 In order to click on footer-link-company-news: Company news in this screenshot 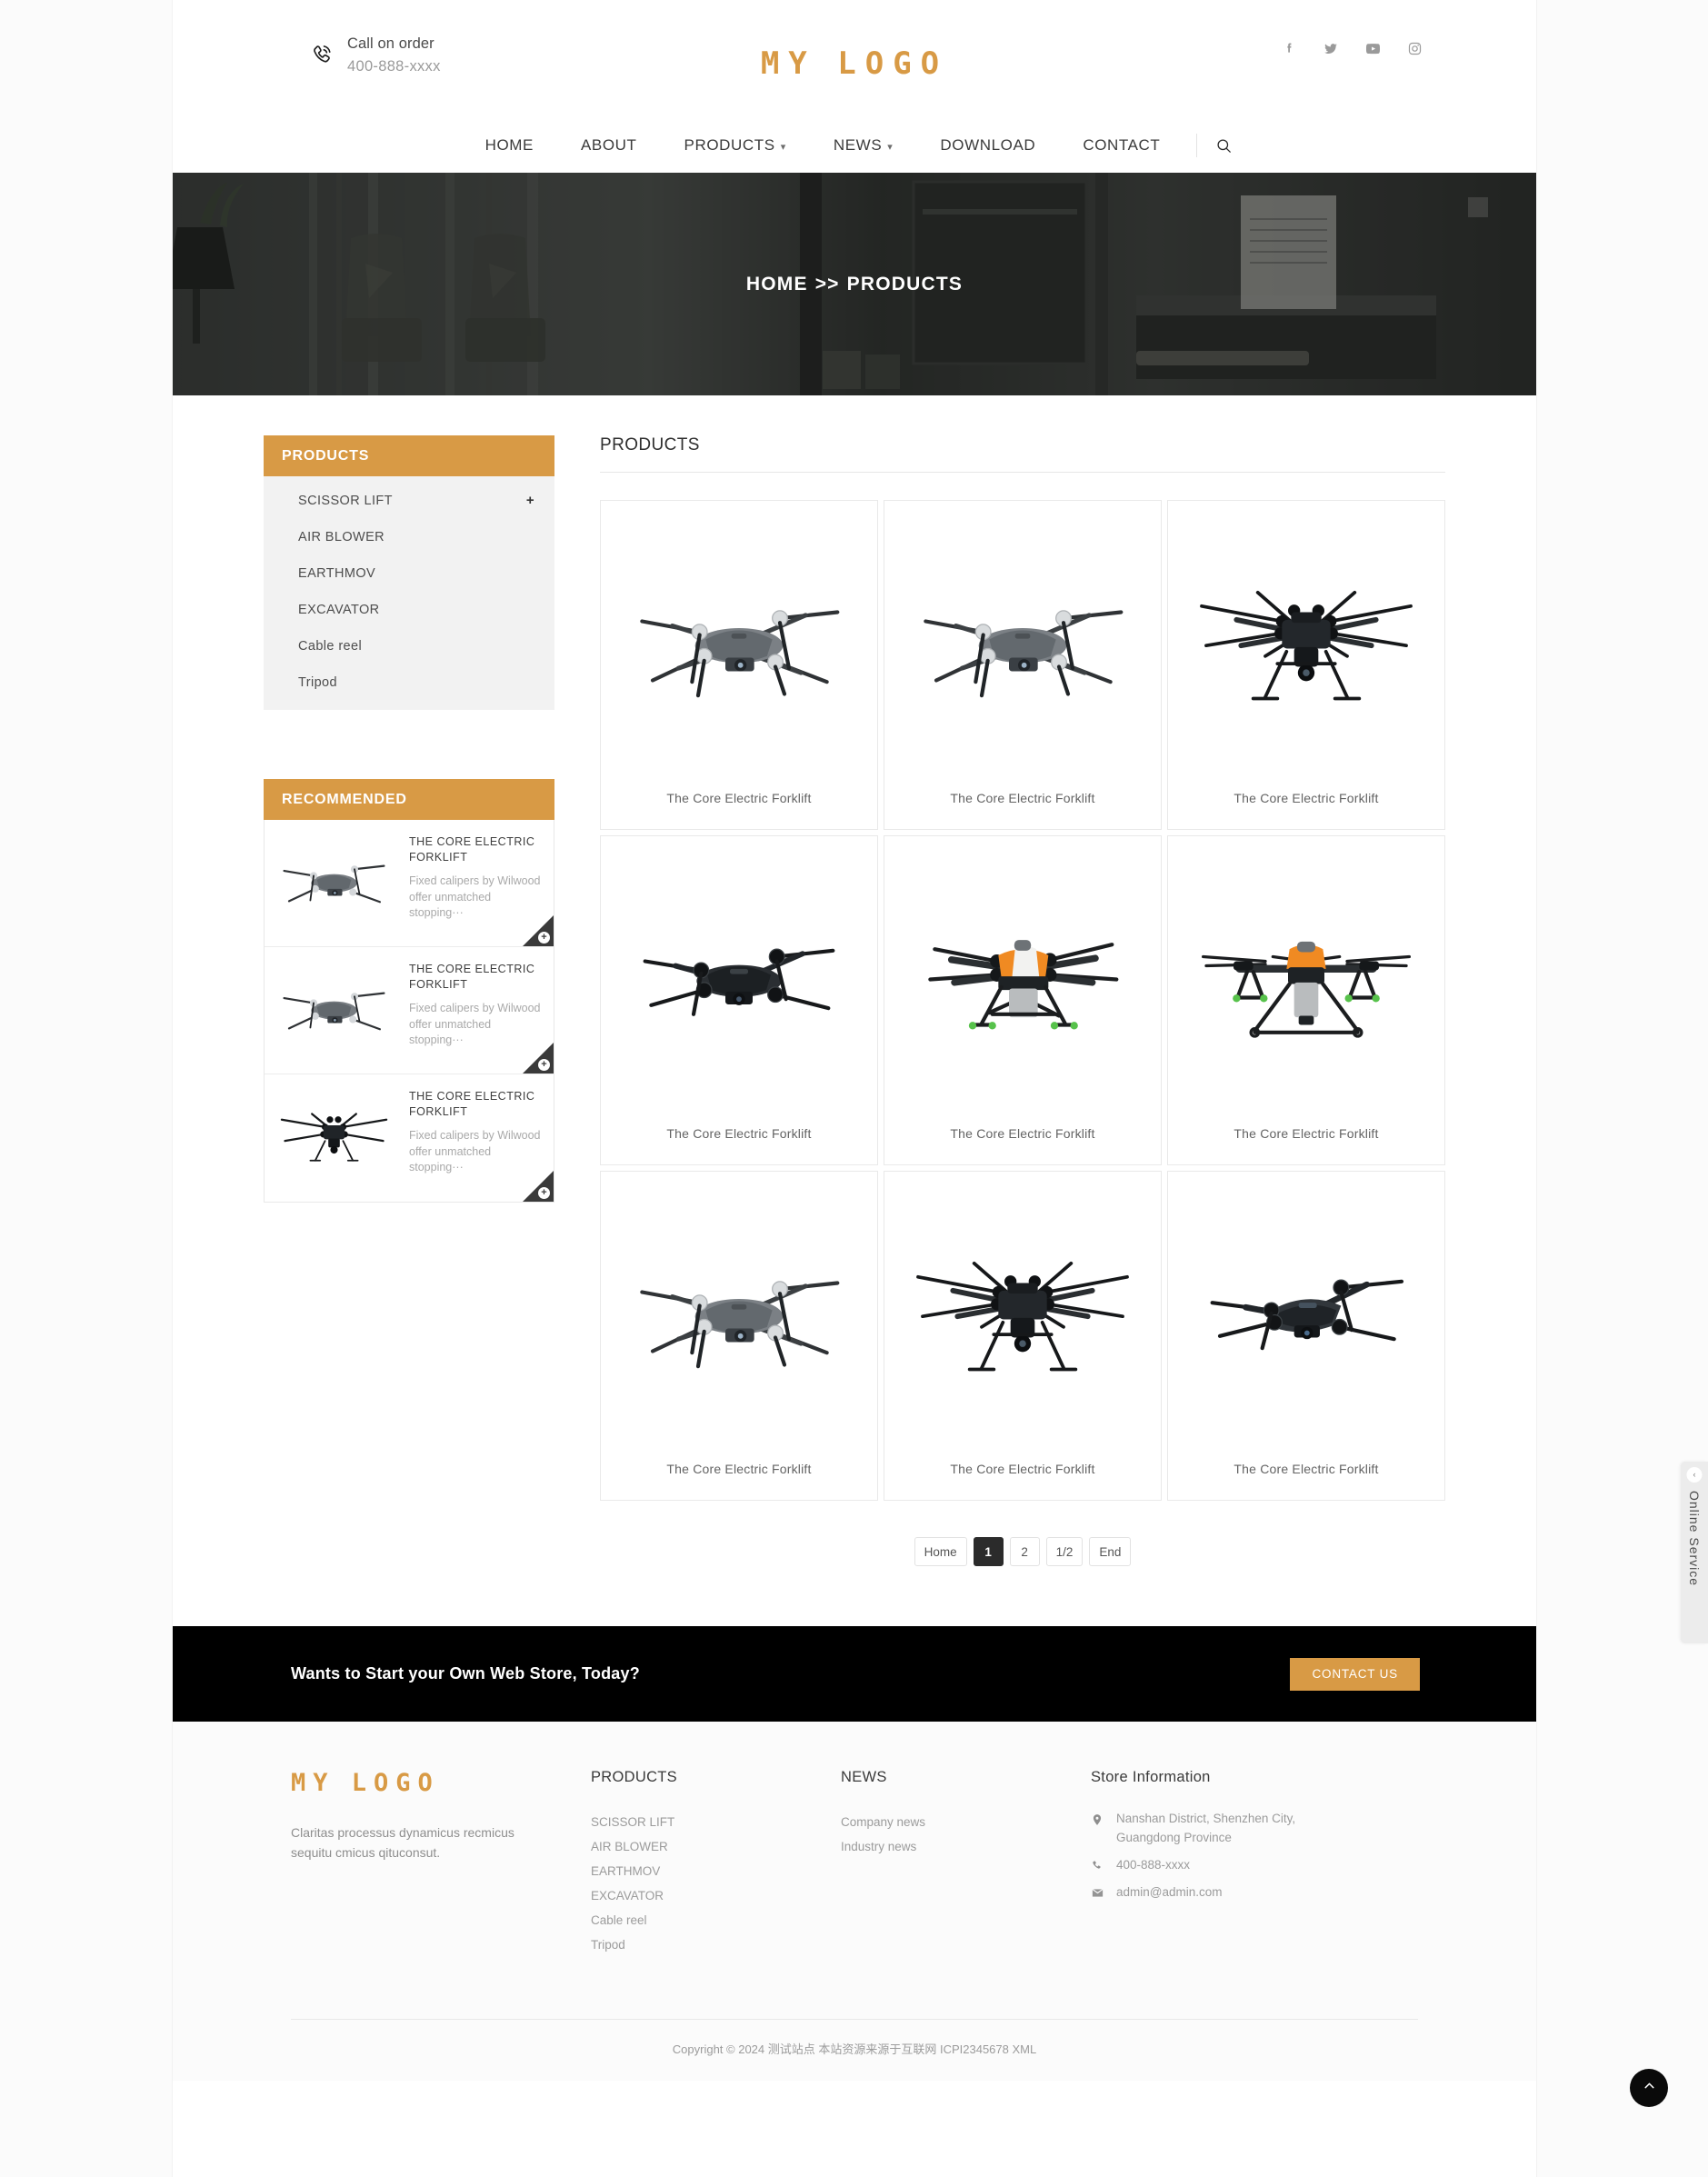, I will do `click(966, 1822)`.